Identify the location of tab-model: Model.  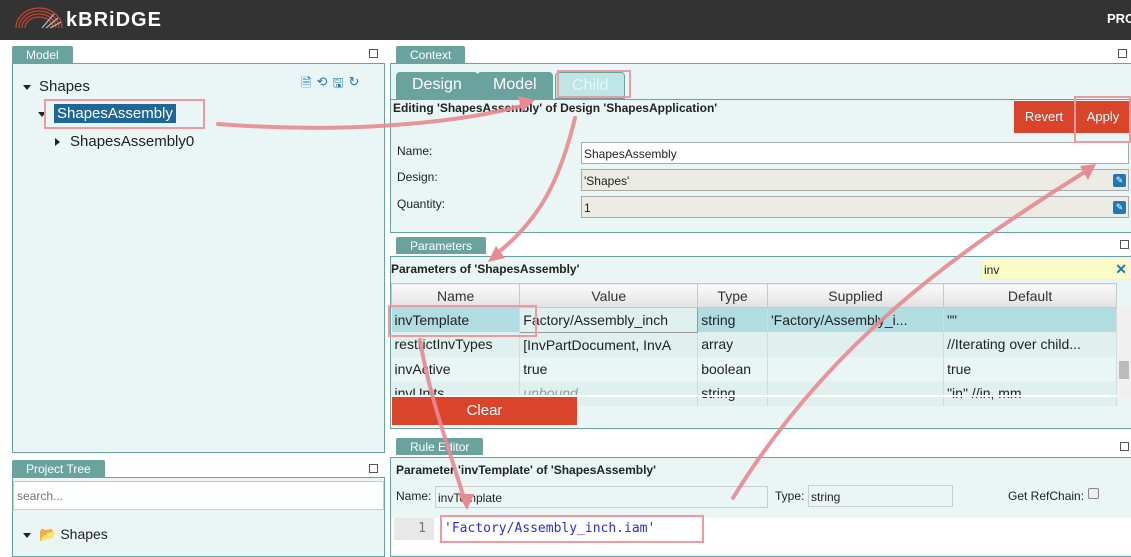
(515, 85).